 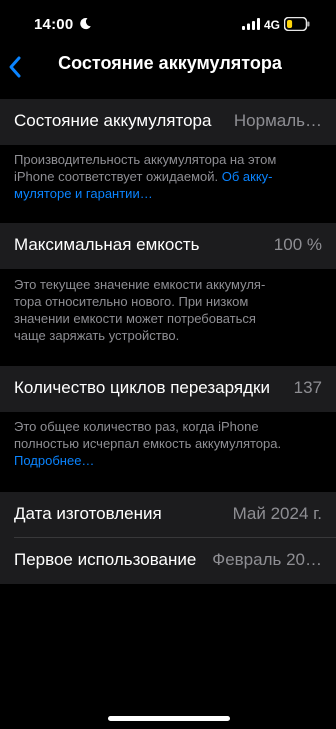 What do you see at coordinates (105, 559) in the screenshot?
I see `first-use-label: Первое использование` at bounding box center [105, 559].